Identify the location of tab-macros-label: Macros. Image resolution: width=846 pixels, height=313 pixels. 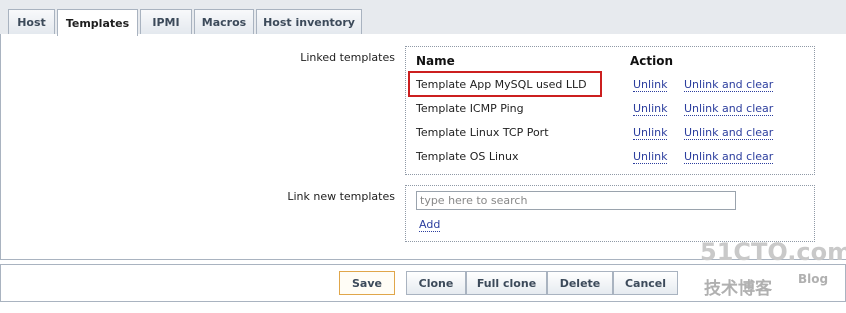
(224, 22).